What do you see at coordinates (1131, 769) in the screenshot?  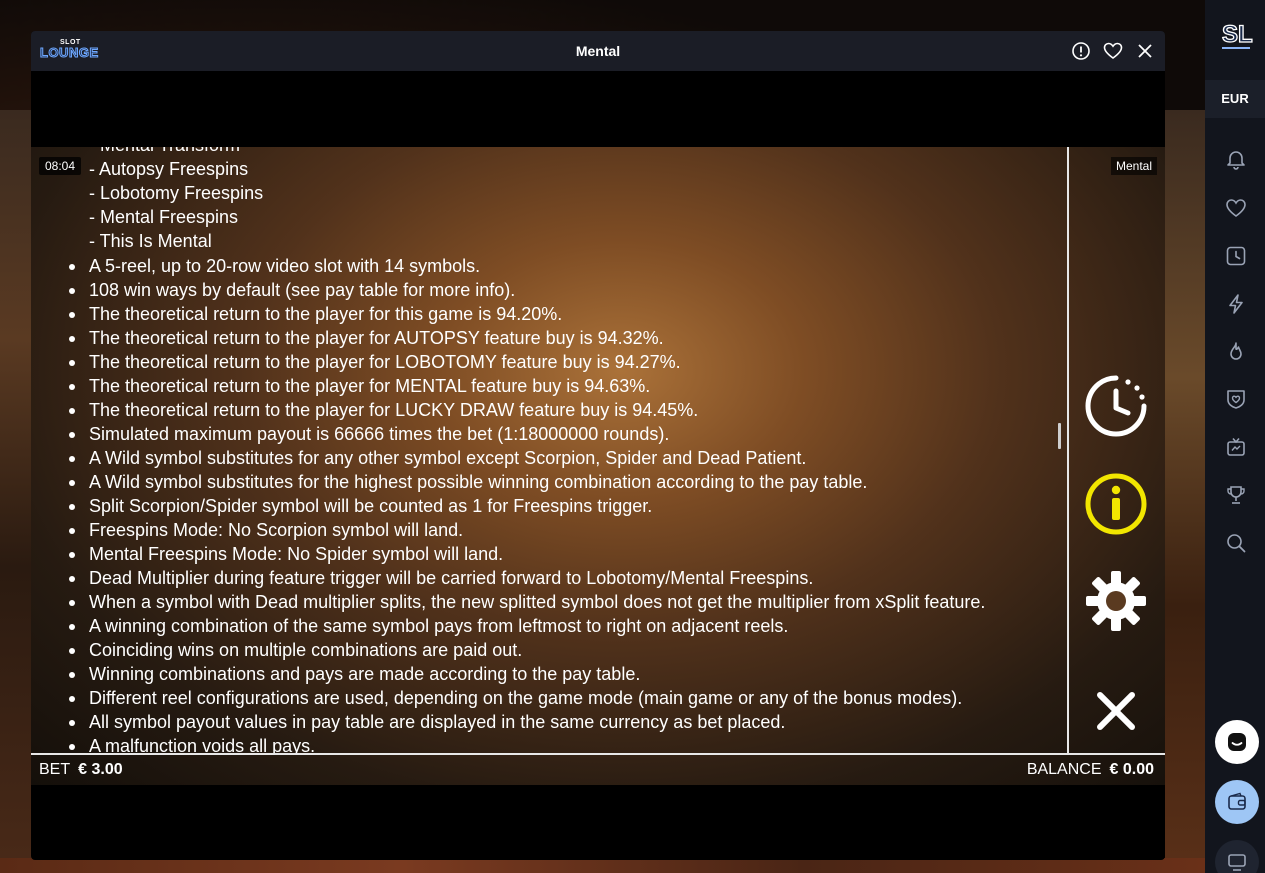 I see `balance-value: € 0.00` at bounding box center [1131, 769].